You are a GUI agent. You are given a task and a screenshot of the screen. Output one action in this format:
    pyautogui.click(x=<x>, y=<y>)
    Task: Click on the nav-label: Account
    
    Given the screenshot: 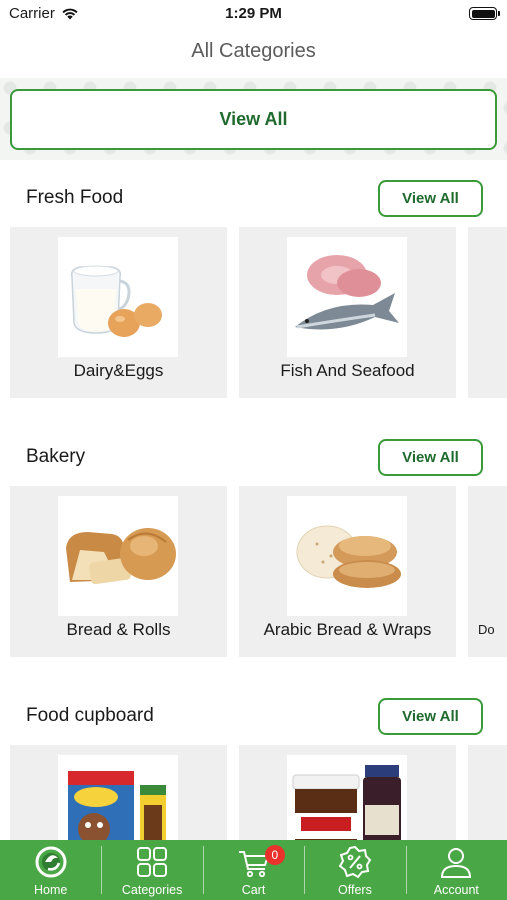 What is the action you would take?
    pyautogui.click(x=456, y=890)
    